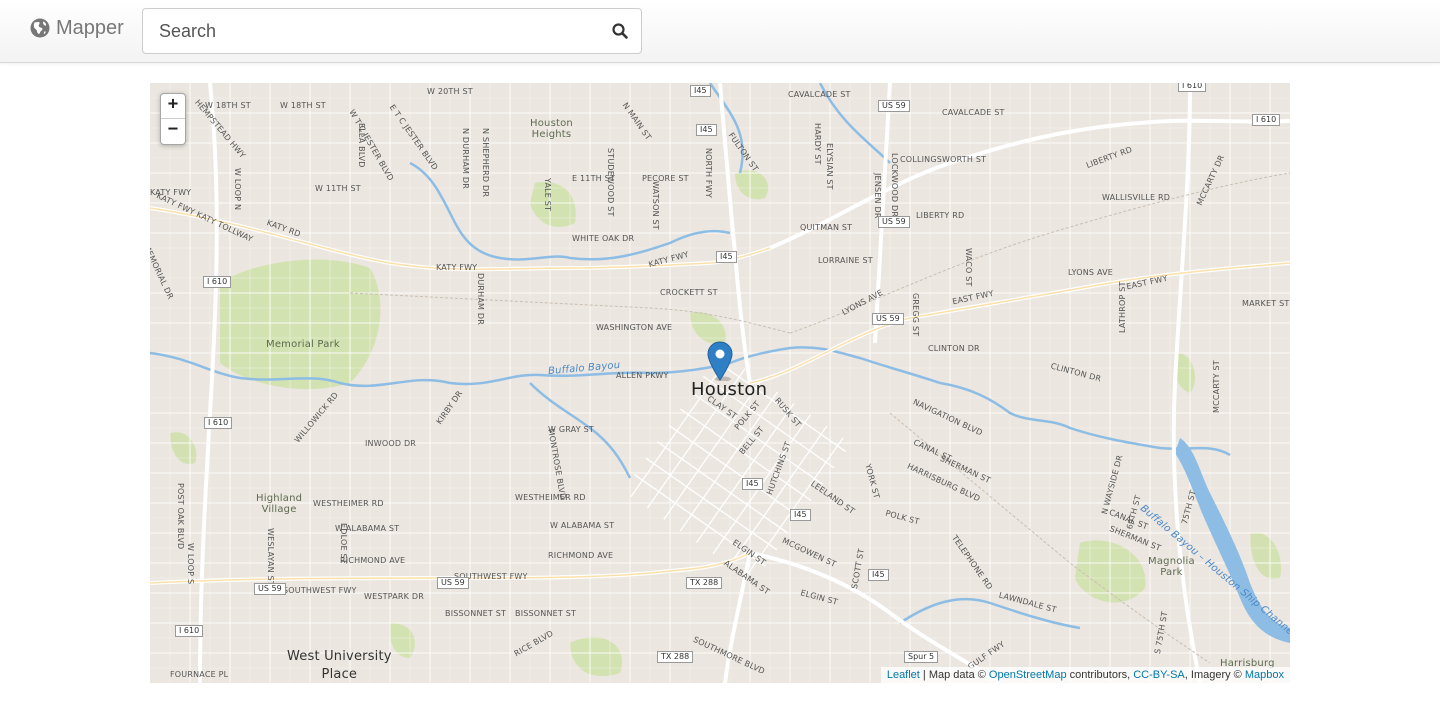 This screenshot has width=1440, height=717. Describe the element at coordinates (90, 27) in the screenshot. I see `brand-label: Mapper` at that location.